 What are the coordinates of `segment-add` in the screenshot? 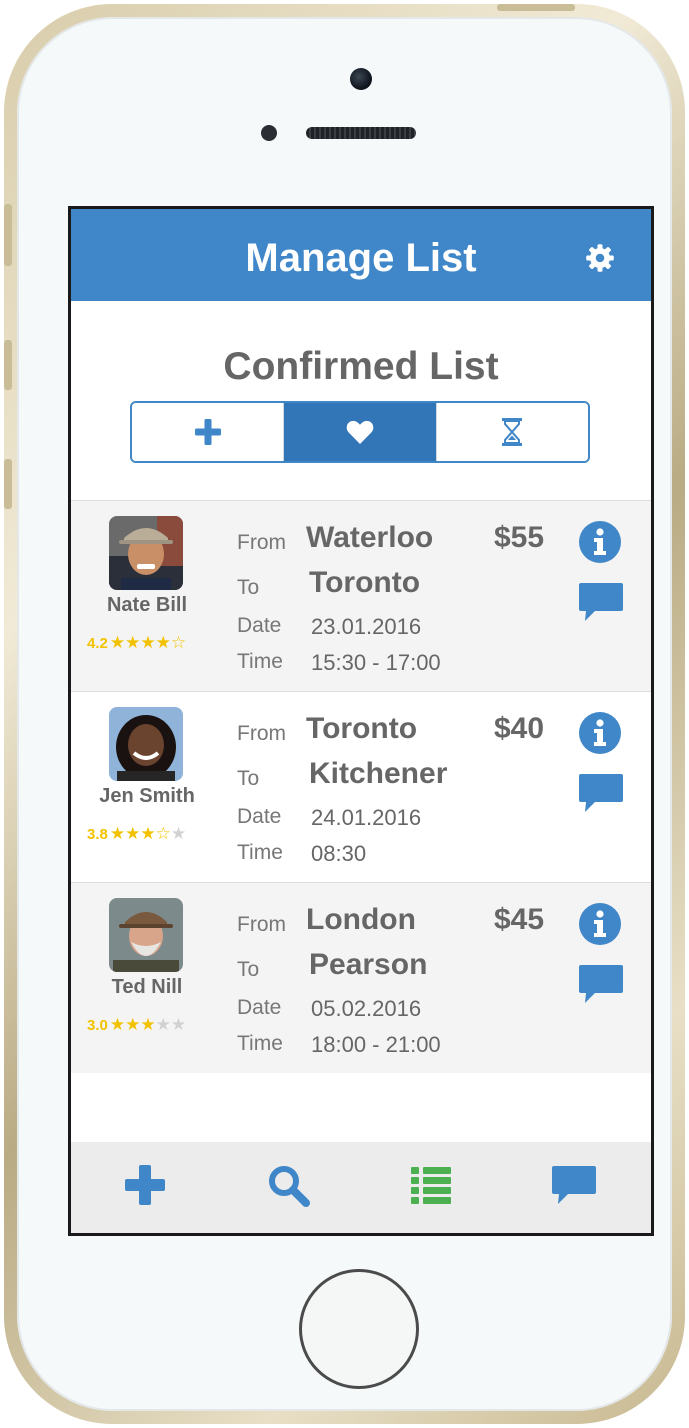 It's located at (208, 432).